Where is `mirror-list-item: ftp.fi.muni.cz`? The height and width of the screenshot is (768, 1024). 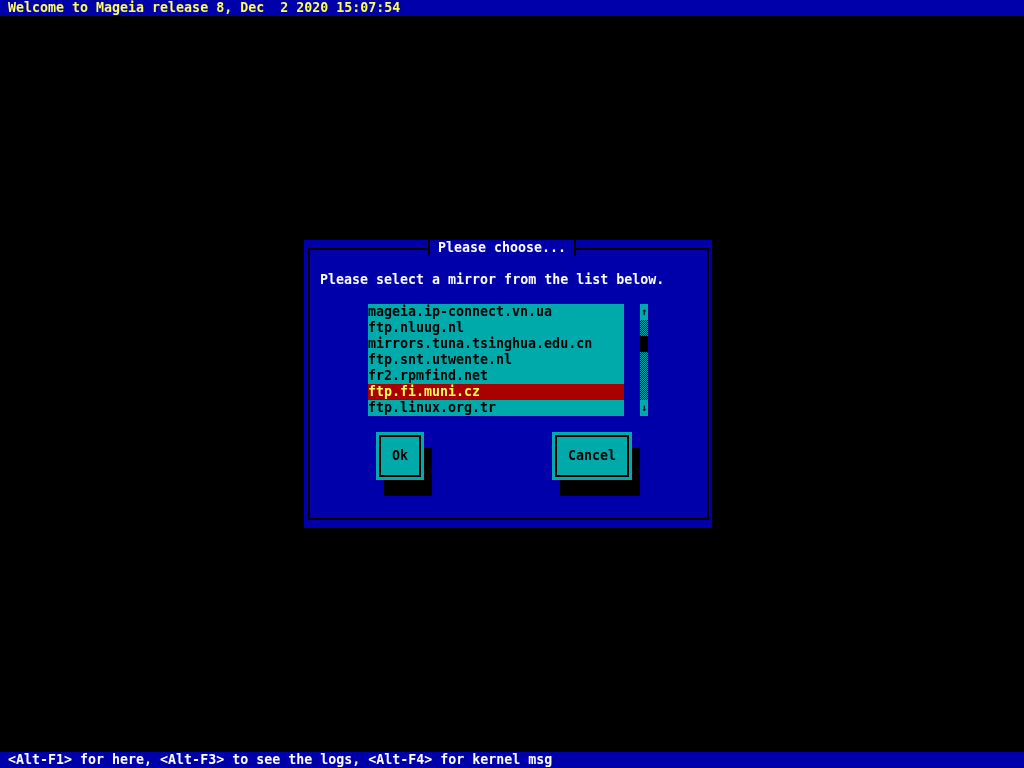 mirror-list-item: ftp.fi.muni.cz is located at coordinates (496, 392).